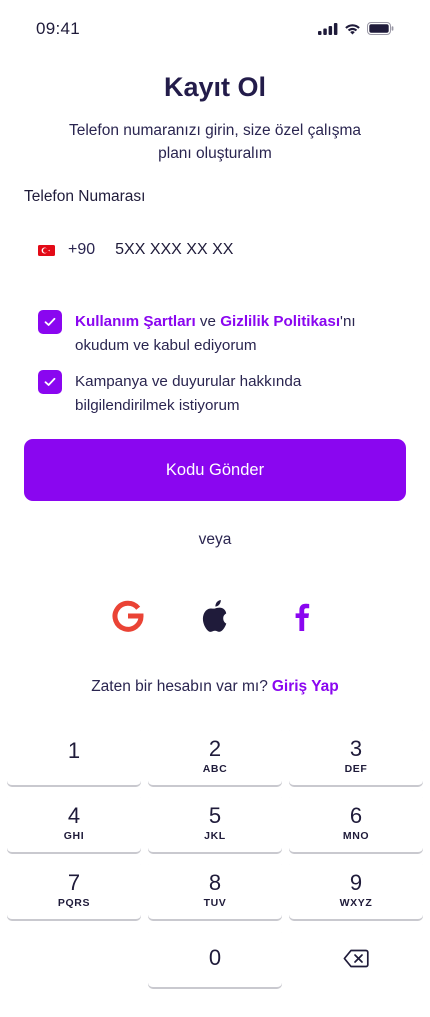 This screenshot has height=1017, width=430. I want to click on status-icons, so click(356, 28).